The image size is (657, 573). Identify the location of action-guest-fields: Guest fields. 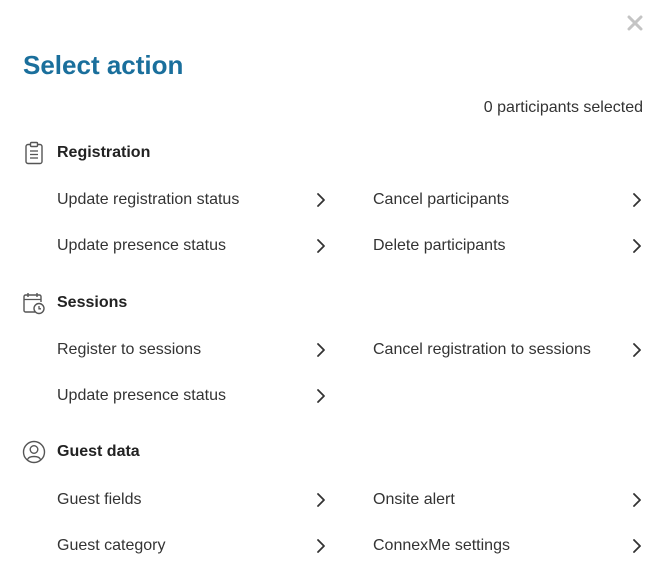
(192, 500).